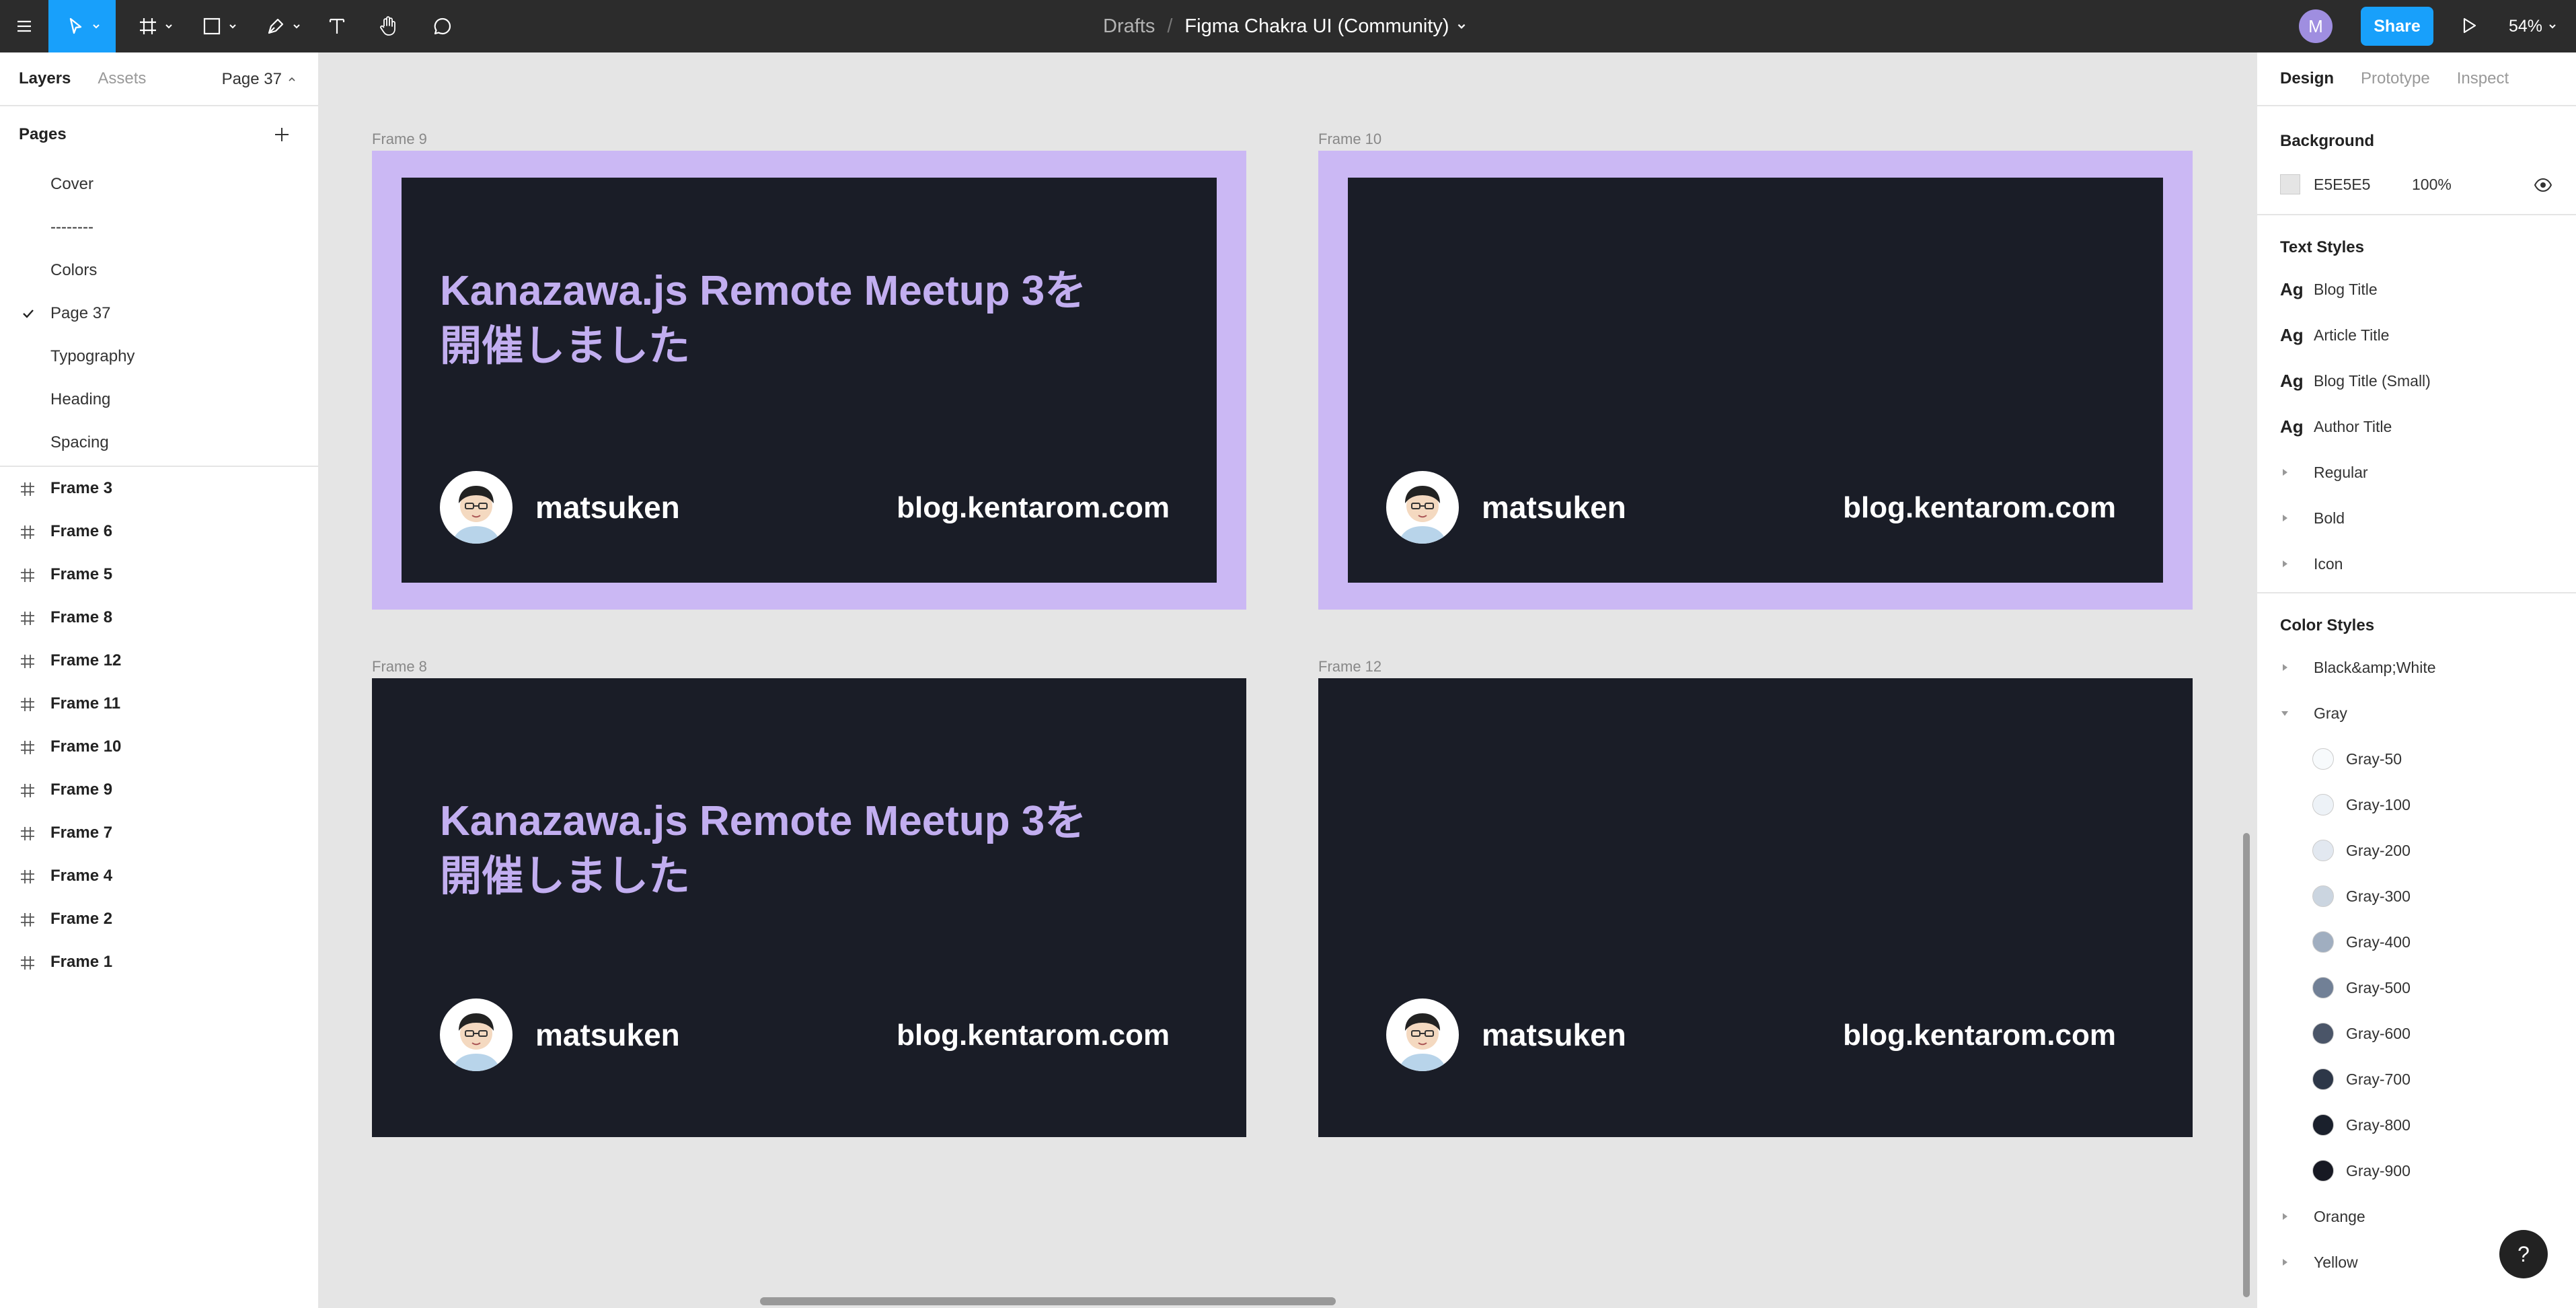  I want to click on color-style-item: Gray-800, so click(2416, 1125).